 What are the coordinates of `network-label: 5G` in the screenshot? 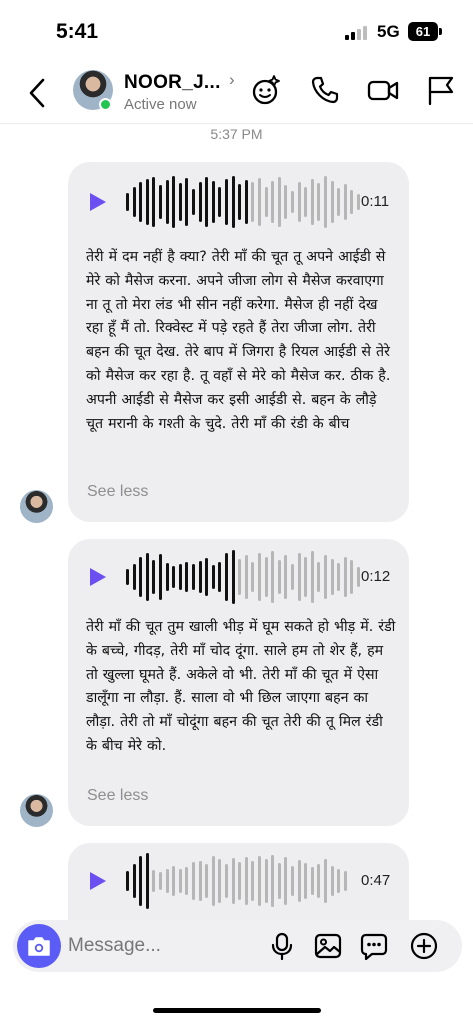 It's located at (388, 31).